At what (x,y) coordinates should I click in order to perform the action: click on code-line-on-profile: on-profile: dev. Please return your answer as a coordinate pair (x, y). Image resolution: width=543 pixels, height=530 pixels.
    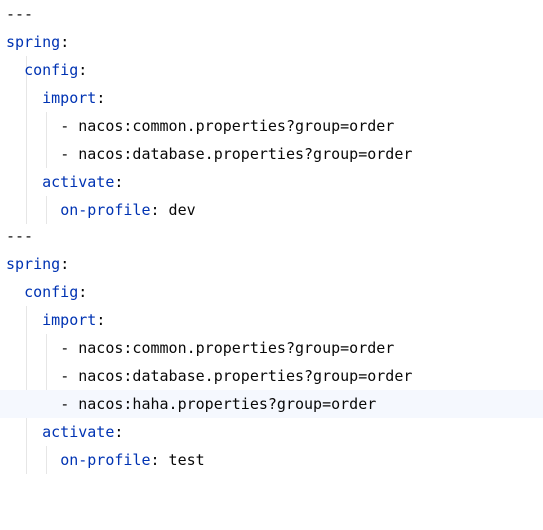
    Looking at the image, I should click on (271, 210).